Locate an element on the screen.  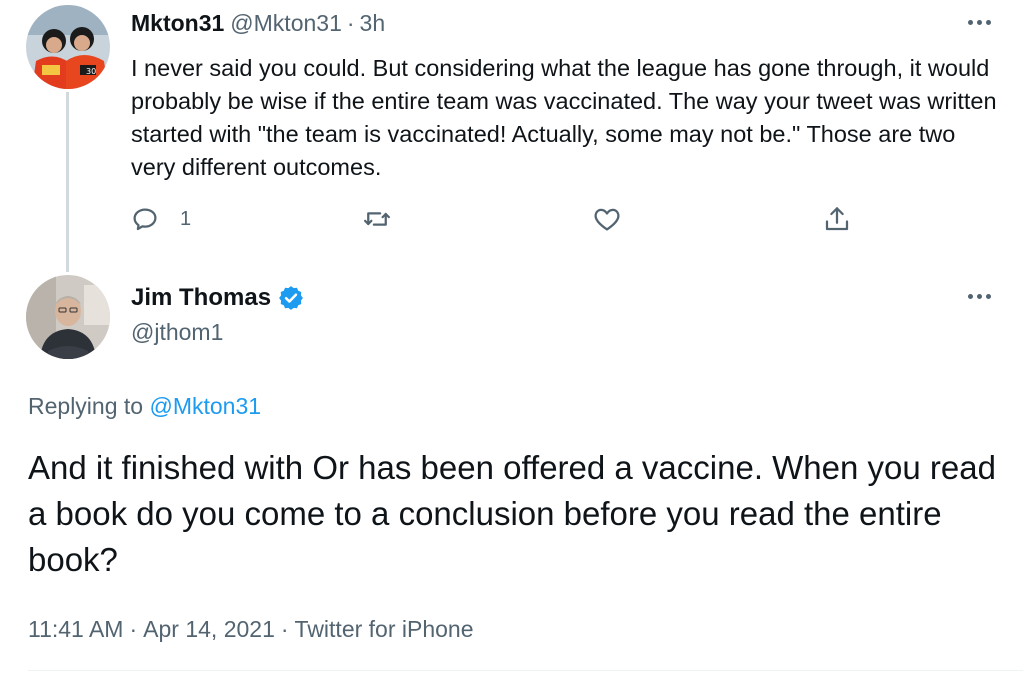
avatar-photo-icon: 30 is located at coordinates (68, 47).